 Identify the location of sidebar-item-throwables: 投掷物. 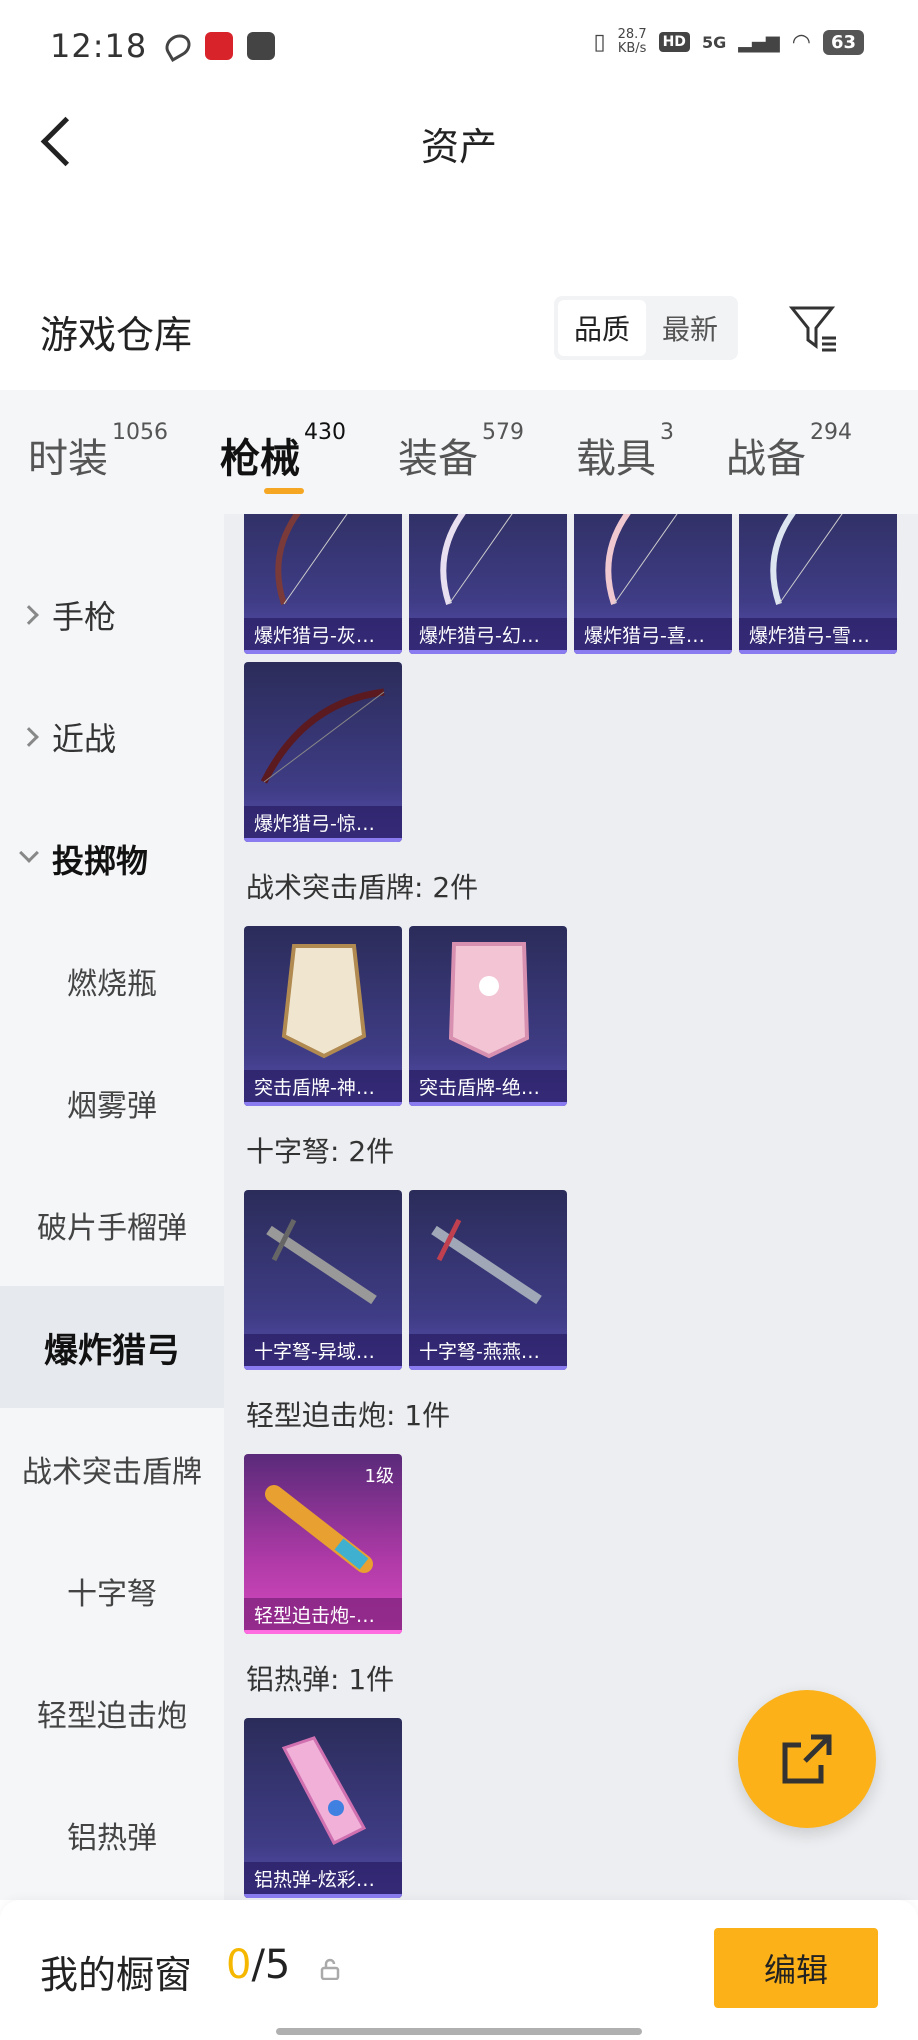
(112, 859).